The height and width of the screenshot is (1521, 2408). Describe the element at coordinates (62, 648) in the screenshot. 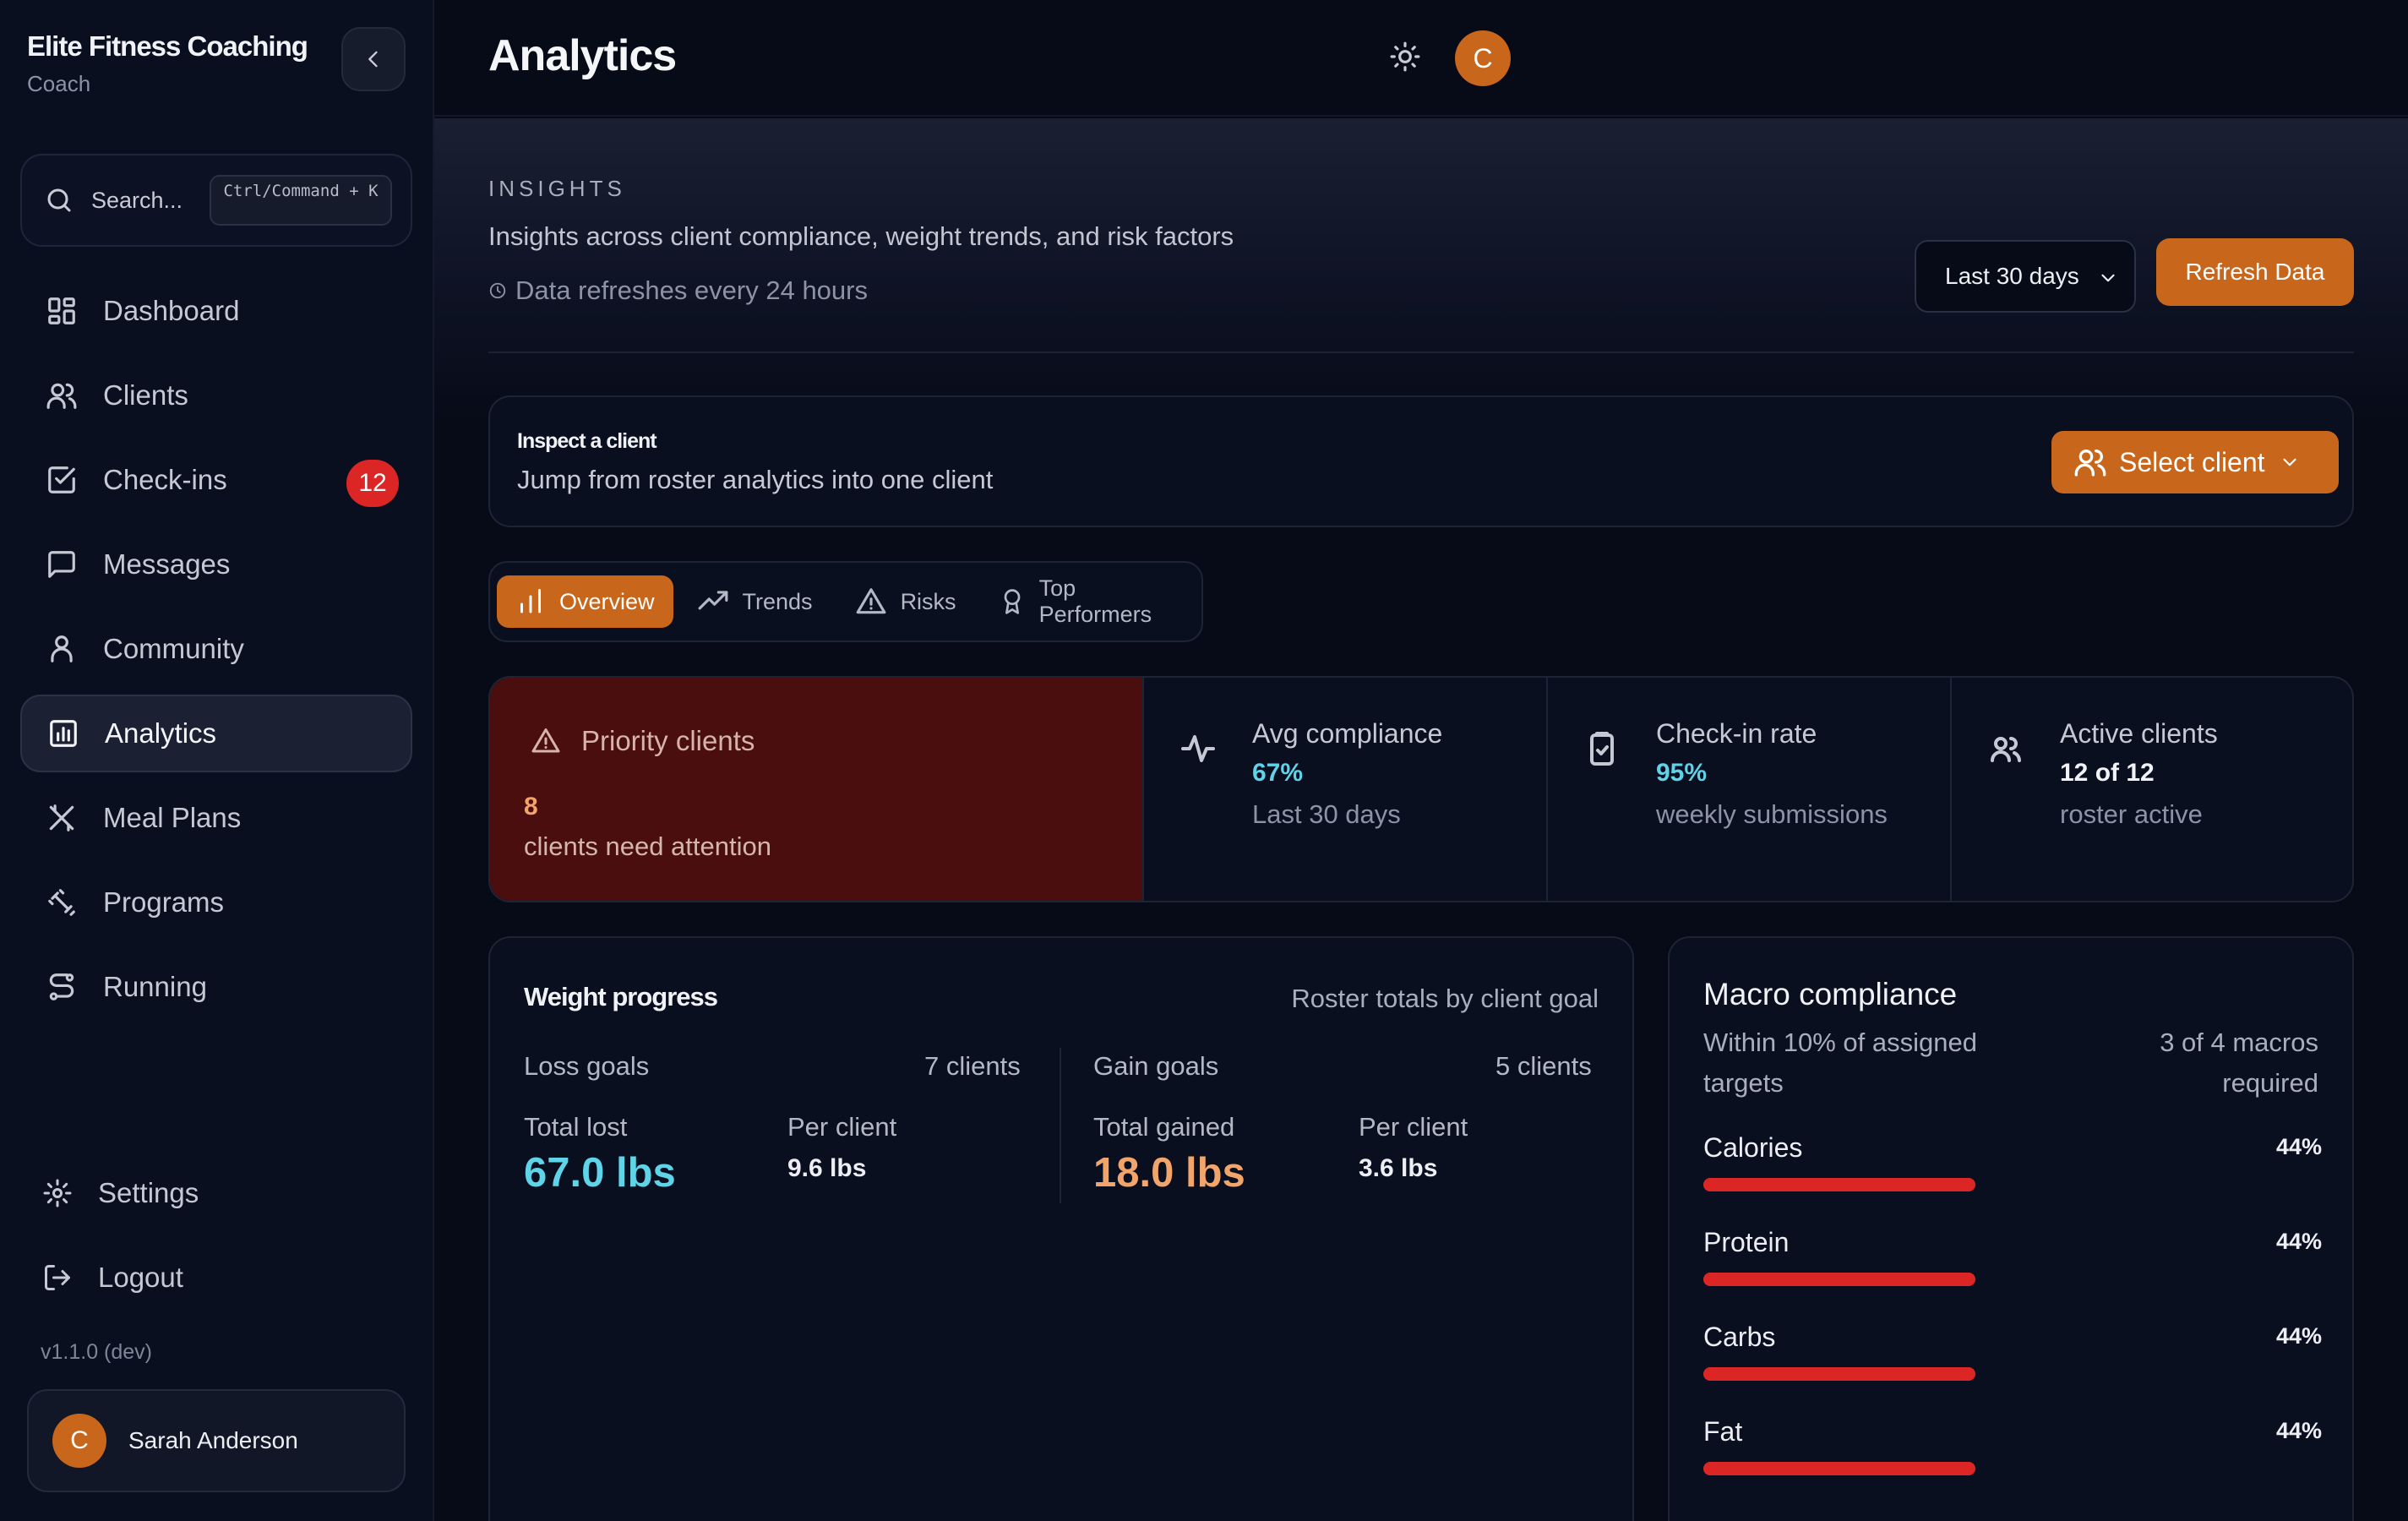

I see `community-icon` at that location.